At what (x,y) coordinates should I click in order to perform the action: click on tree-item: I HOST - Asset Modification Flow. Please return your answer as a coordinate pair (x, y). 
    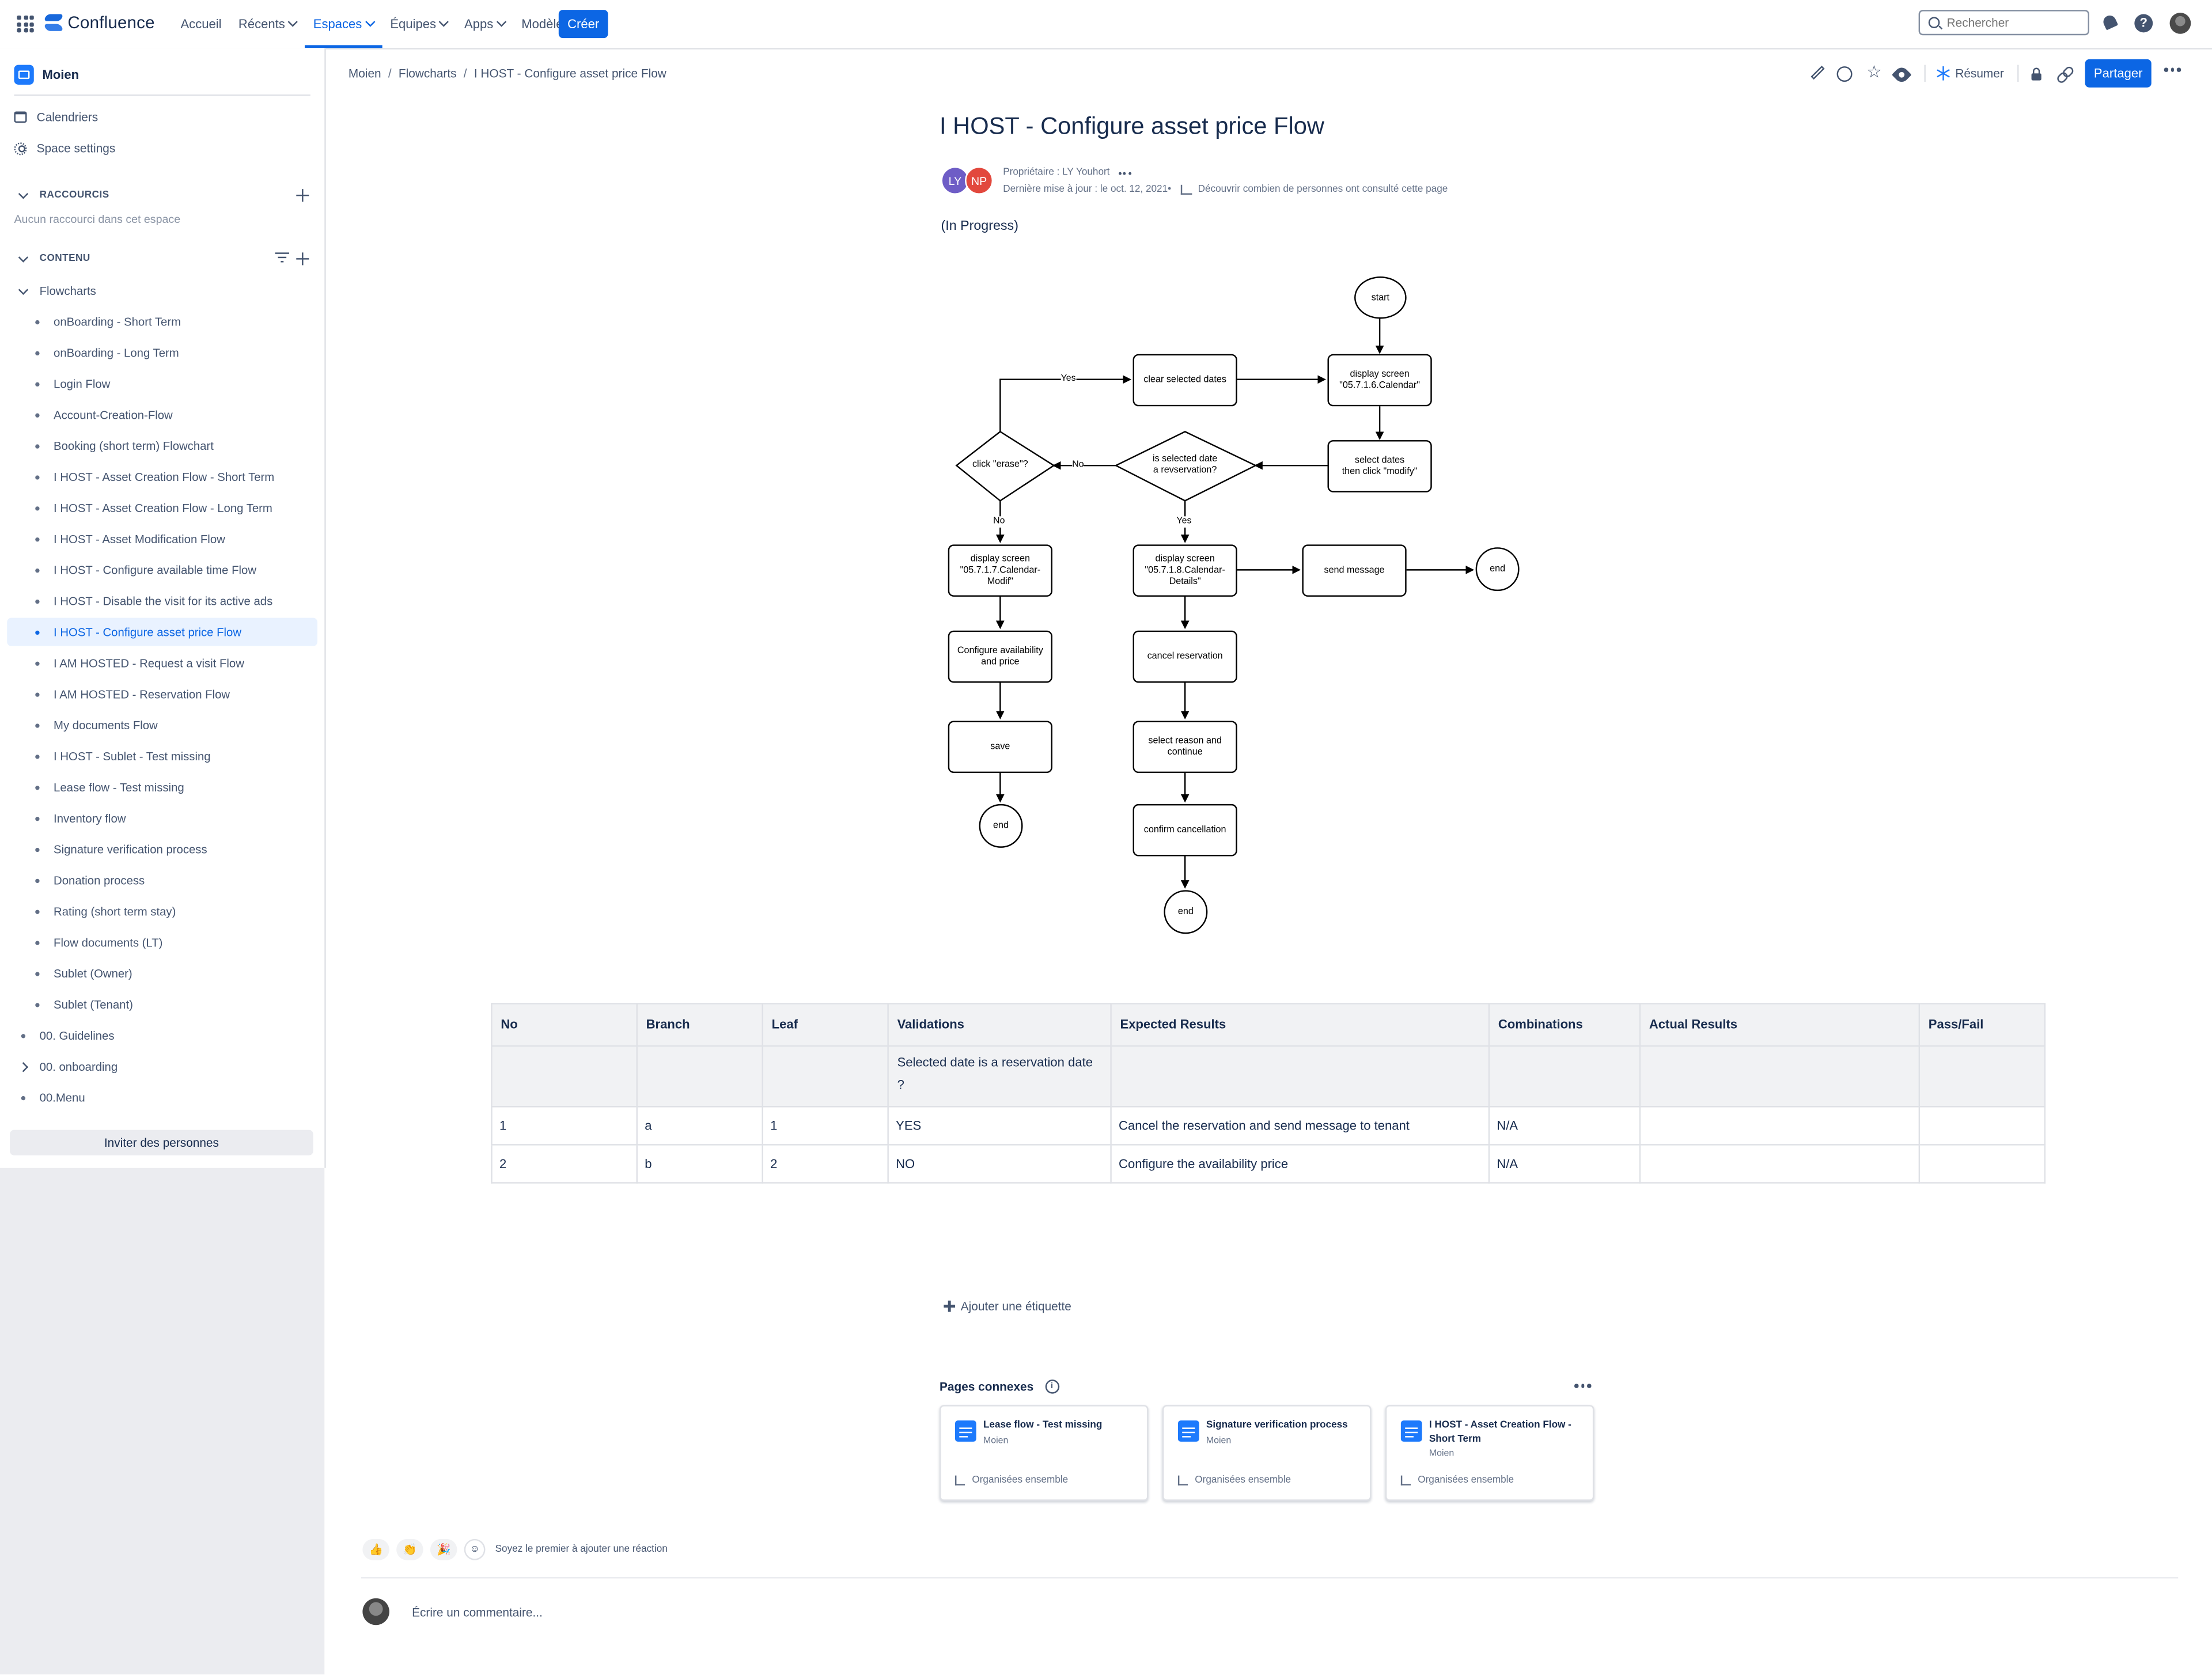
    Looking at the image, I should click on (162, 539).